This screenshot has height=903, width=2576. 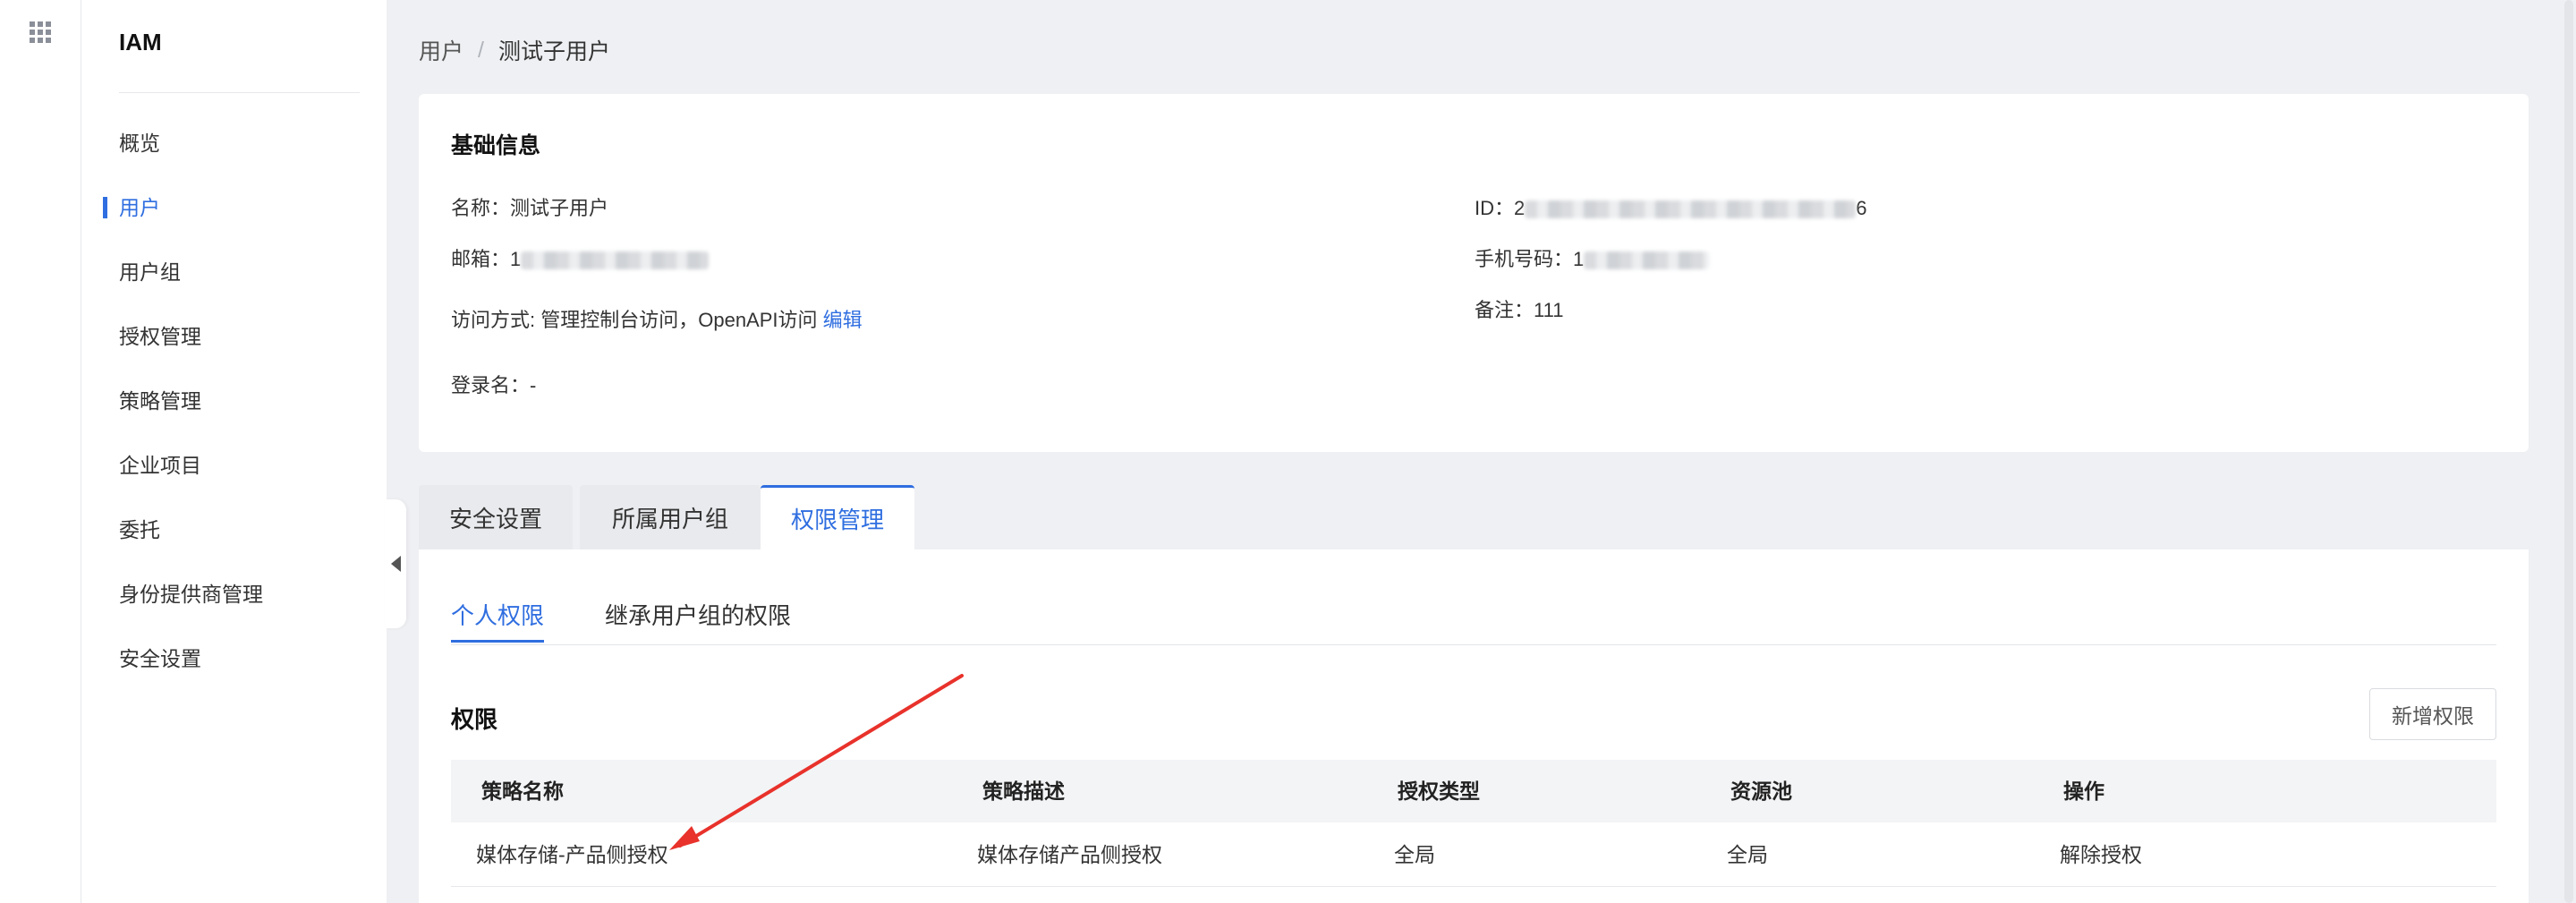 I want to click on sidebar-item-overview: 概览, so click(x=139, y=143).